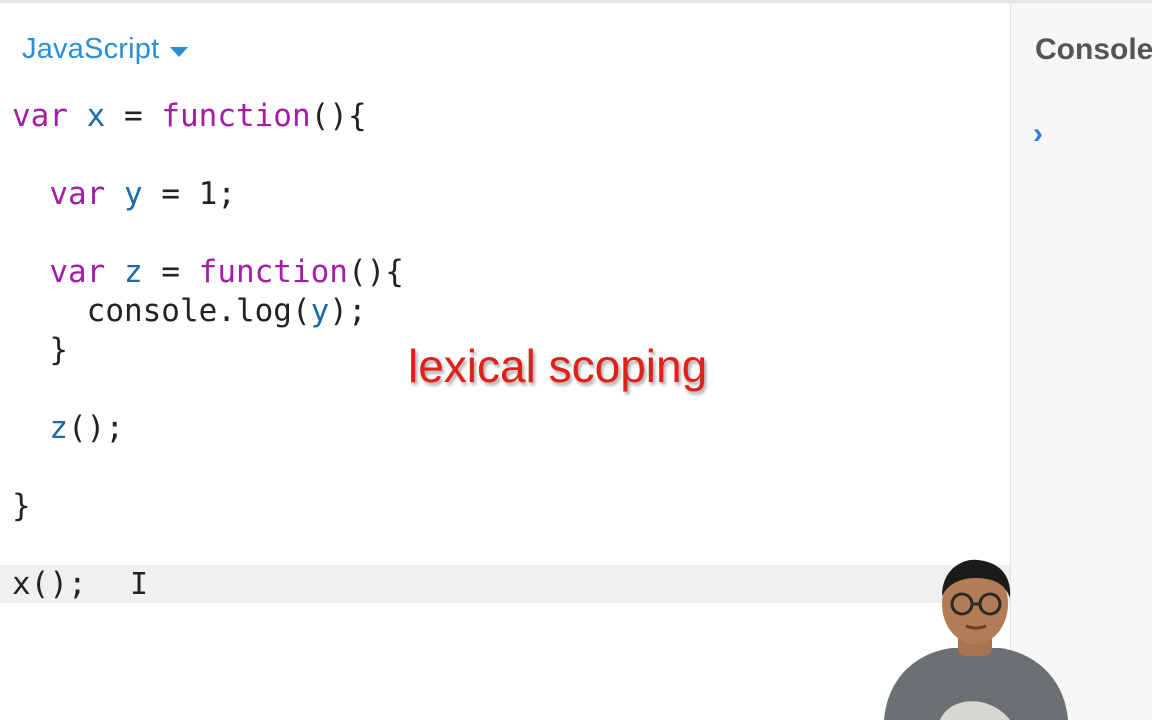 The height and width of the screenshot is (720, 1152). Describe the element at coordinates (505, 272) in the screenshot. I see `code-line: var z = function(){` at that location.